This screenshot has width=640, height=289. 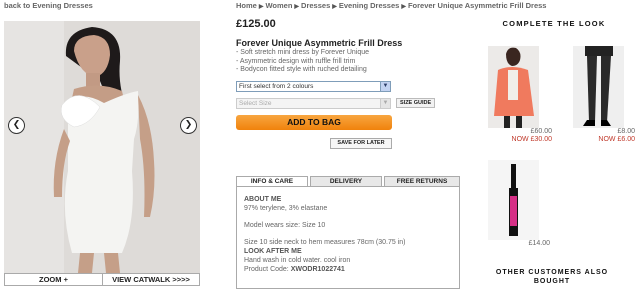 What do you see at coordinates (54, 279) in the screenshot?
I see `zoom-button: ZOOM +` at bounding box center [54, 279].